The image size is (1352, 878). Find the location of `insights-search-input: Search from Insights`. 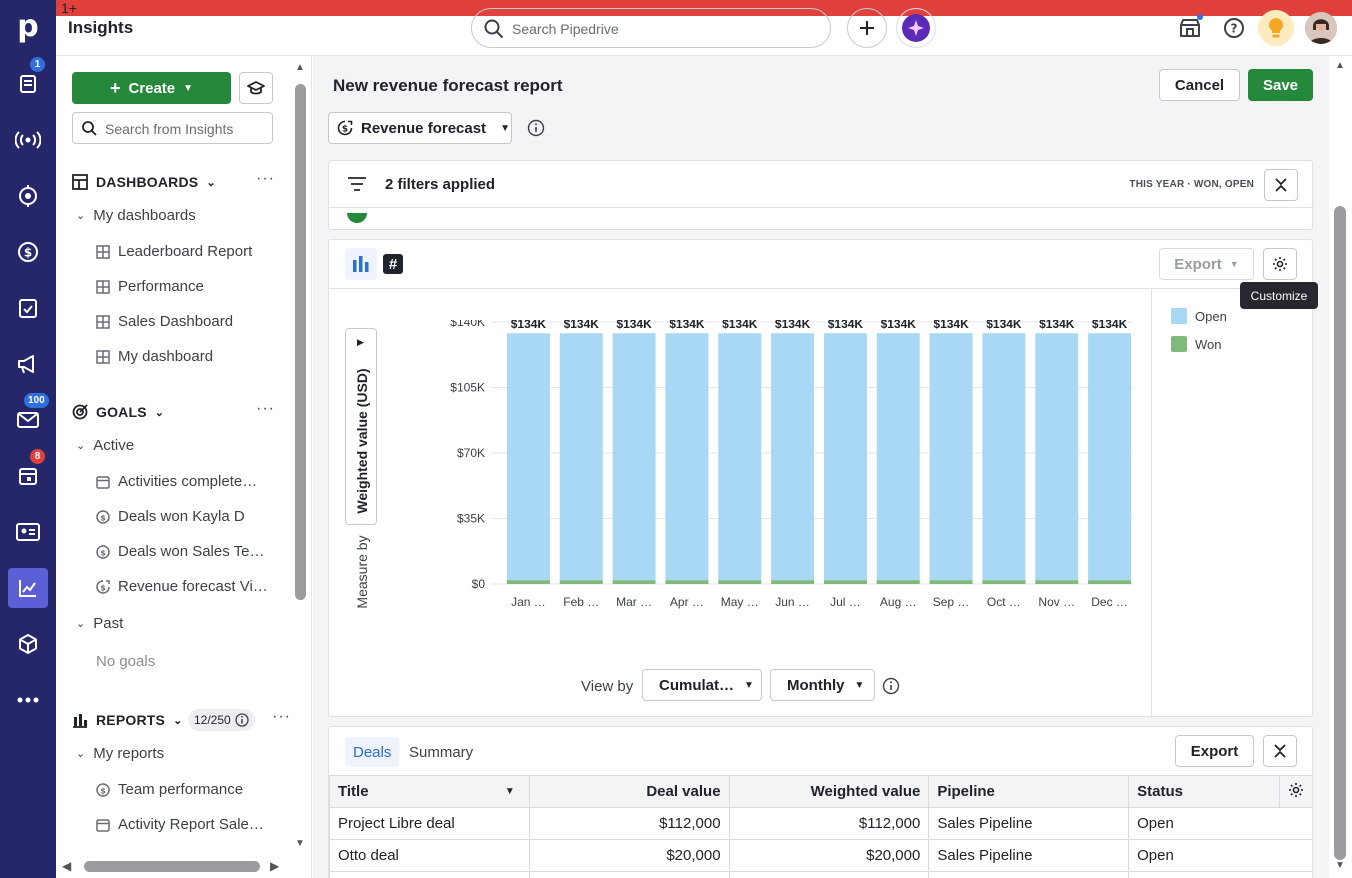

insights-search-input: Search from Insights is located at coordinates (172, 128).